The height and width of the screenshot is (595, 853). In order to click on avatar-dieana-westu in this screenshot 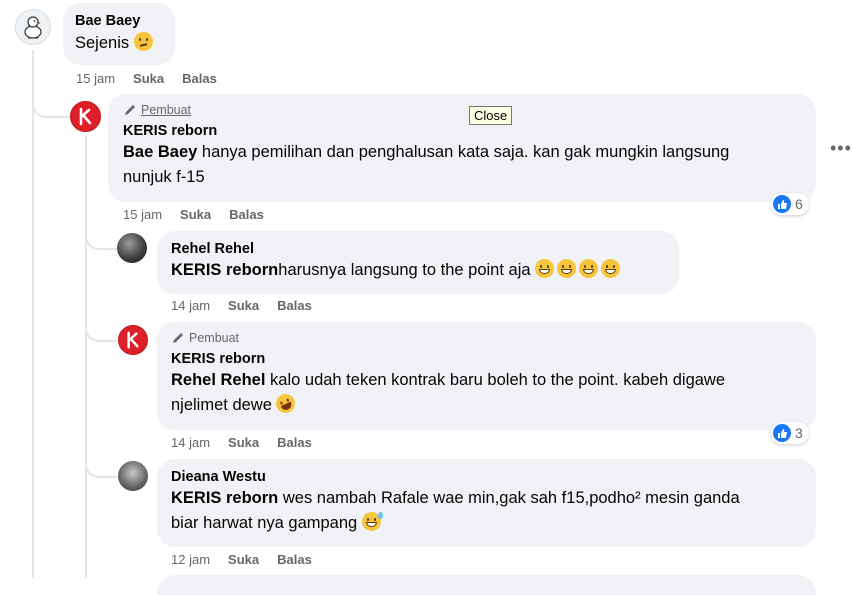, I will do `click(133, 476)`.